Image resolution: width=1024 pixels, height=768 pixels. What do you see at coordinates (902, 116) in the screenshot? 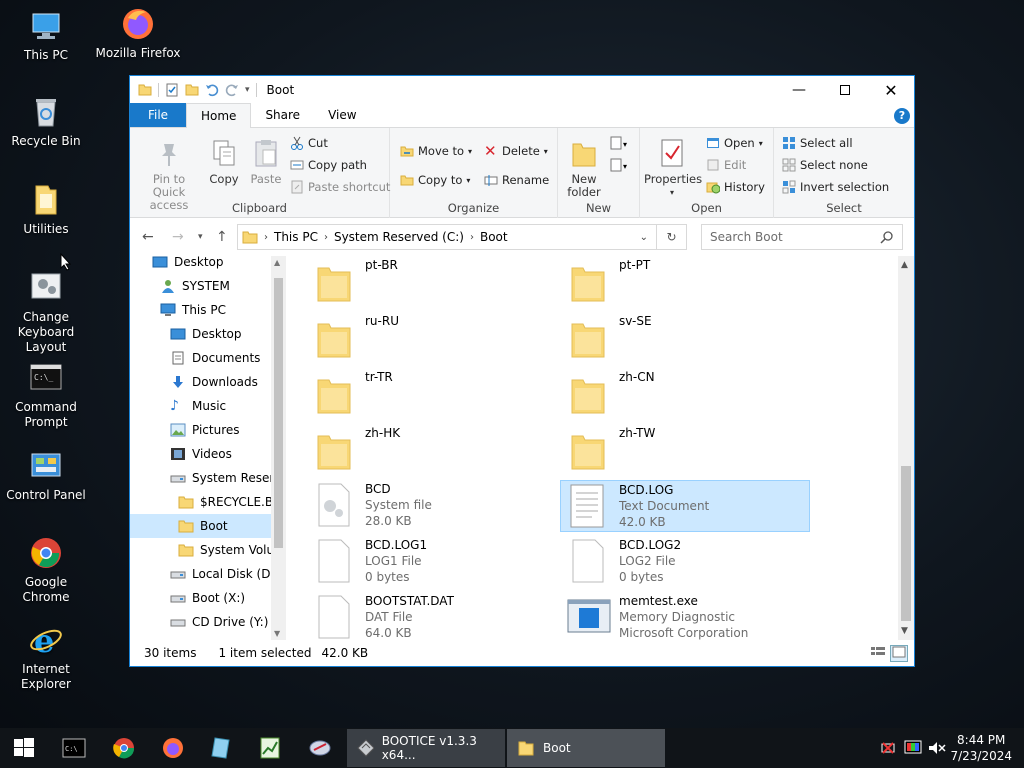
I see `help-button: ?` at bounding box center [902, 116].